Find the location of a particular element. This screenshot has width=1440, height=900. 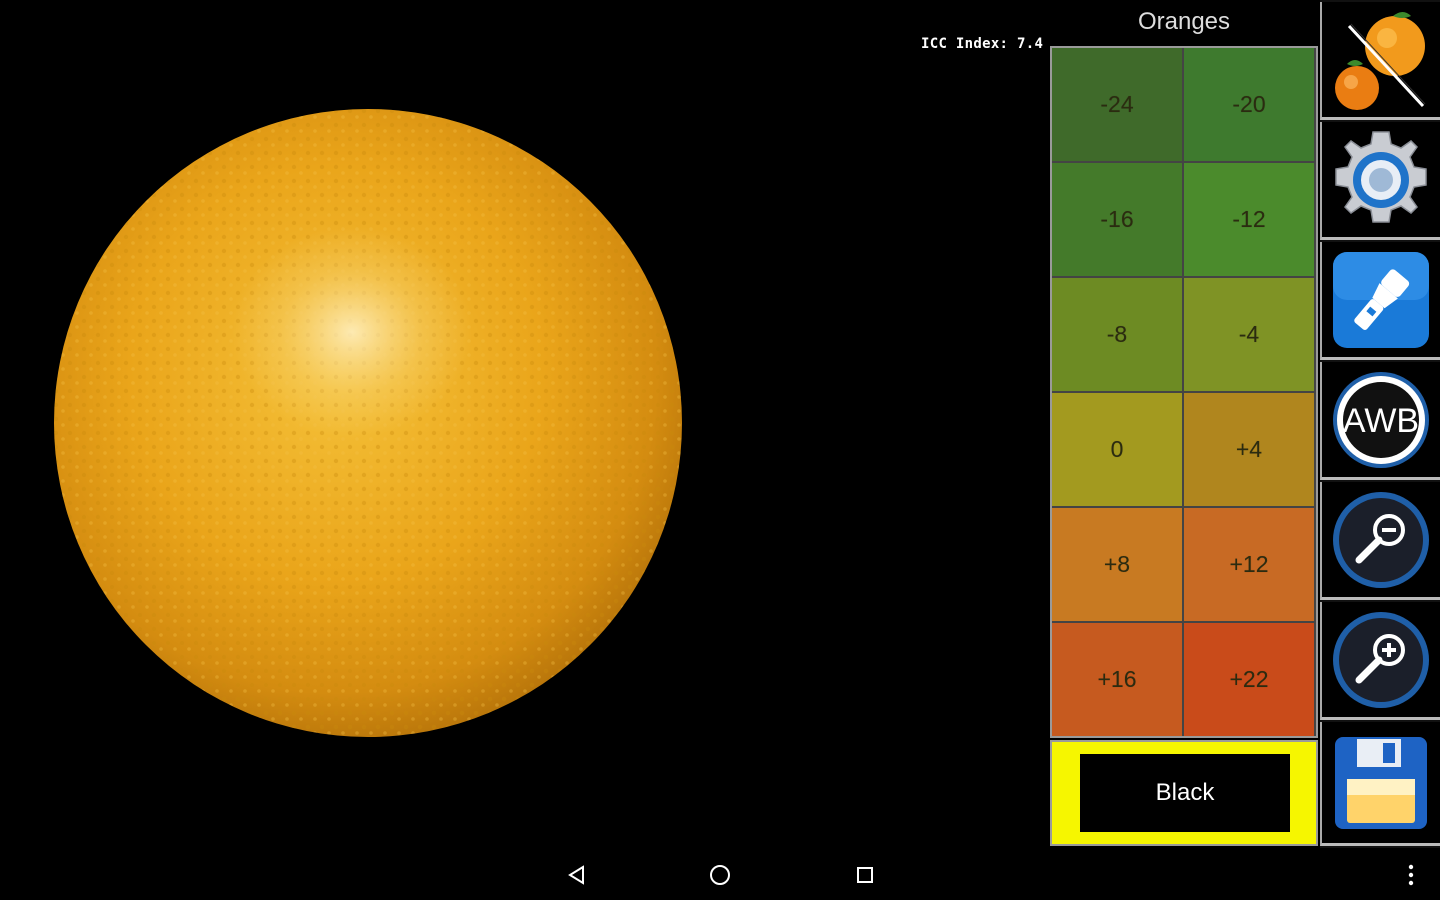

scale-cell-label: -20 is located at coordinates (1249, 104).